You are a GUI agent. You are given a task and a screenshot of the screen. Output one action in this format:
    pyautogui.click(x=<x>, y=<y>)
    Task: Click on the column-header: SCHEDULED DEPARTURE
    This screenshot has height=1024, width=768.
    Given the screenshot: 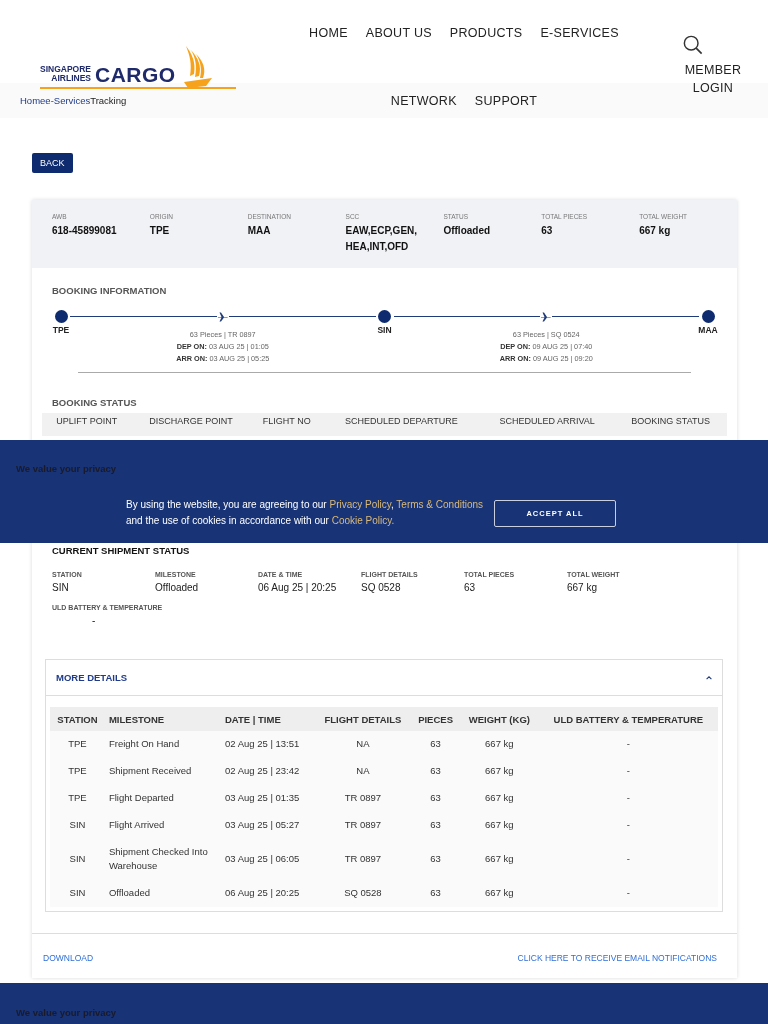 What is the action you would take?
    pyautogui.click(x=401, y=424)
    